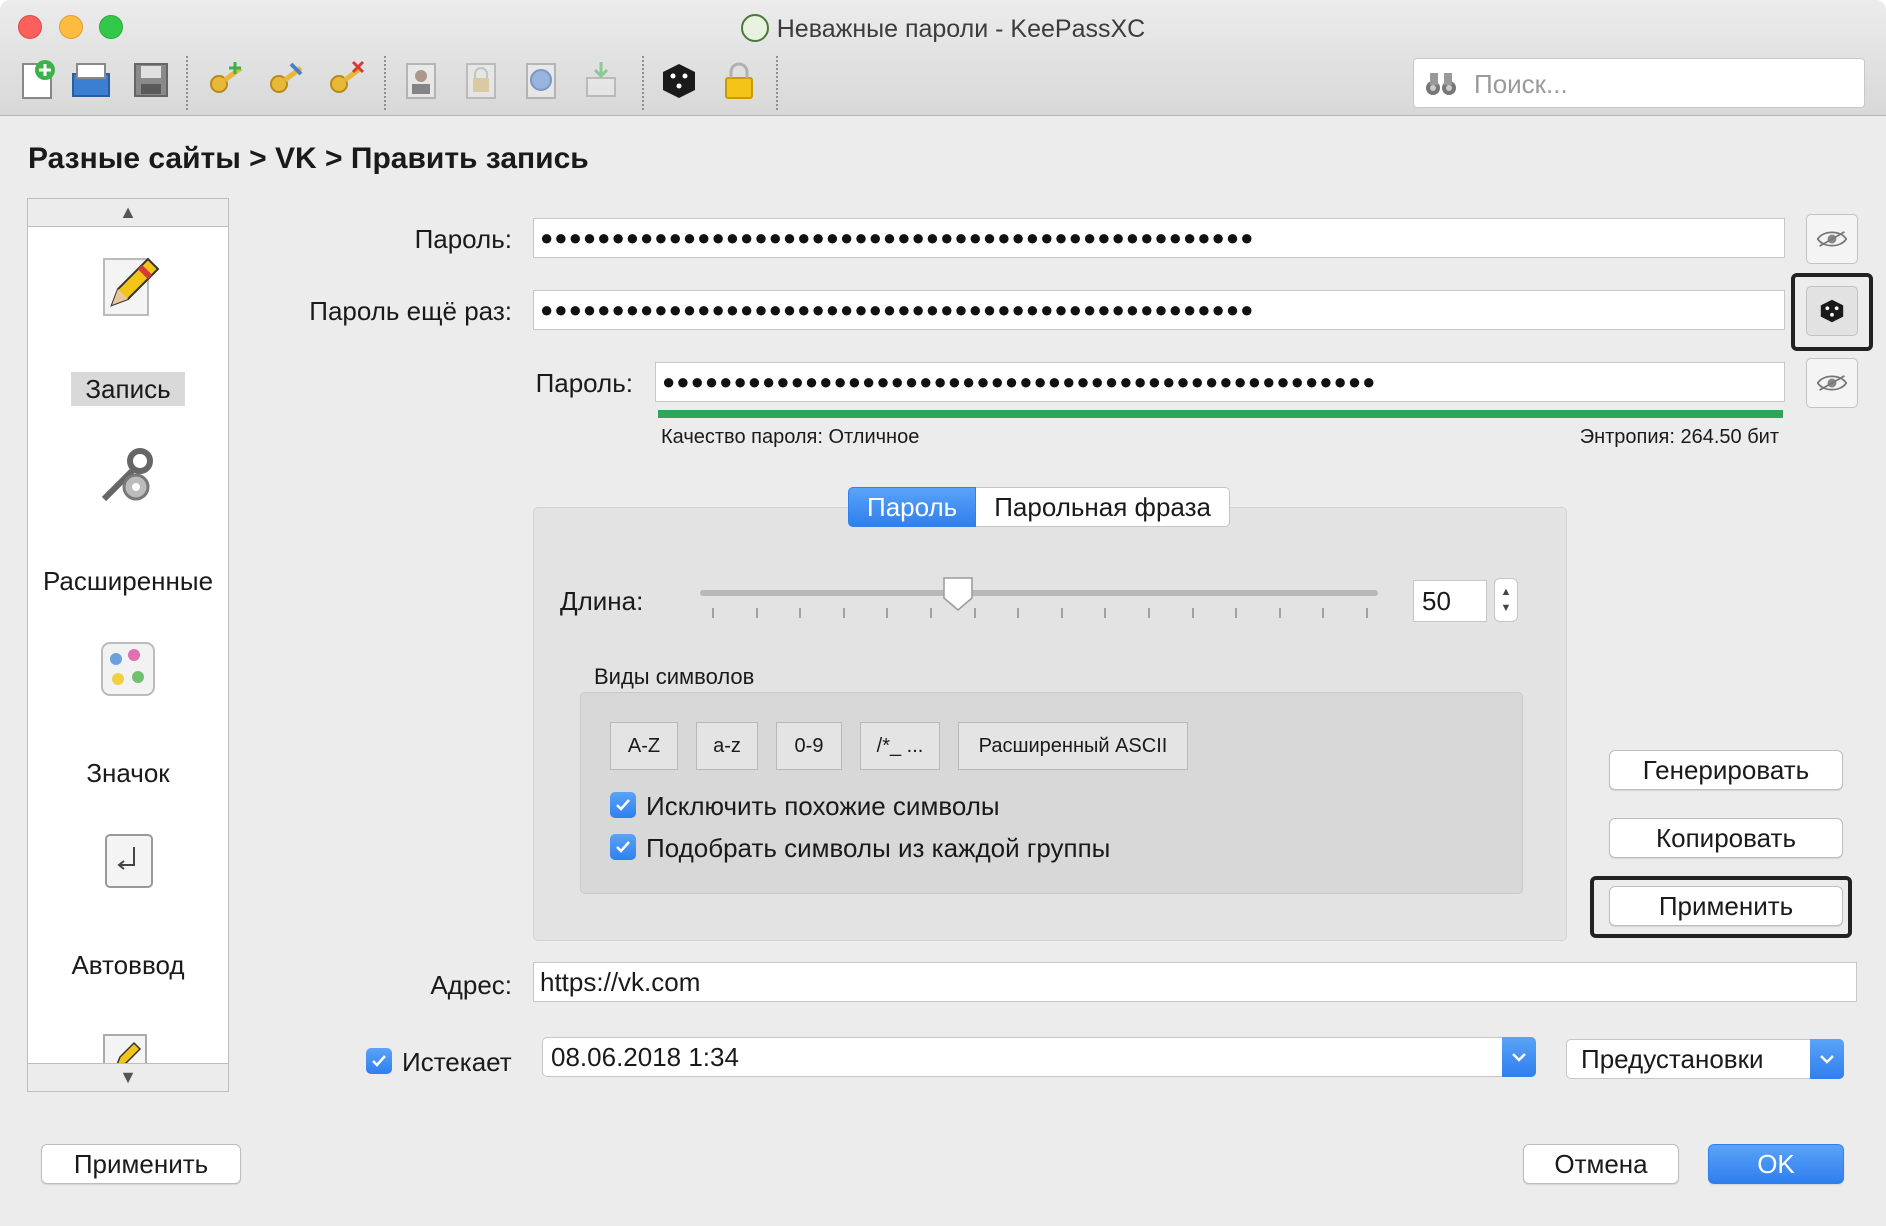 This screenshot has width=1886, height=1226. I want to click on exclude-similar-label: Исключить похожие символы, so click(823, 806).